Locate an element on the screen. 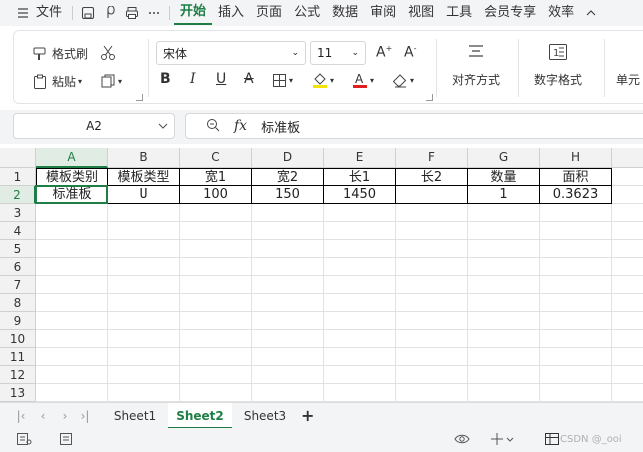 This screenshot has height=452, width=643. last-sheet-icon: ›| is located at coordinates (85, 416).